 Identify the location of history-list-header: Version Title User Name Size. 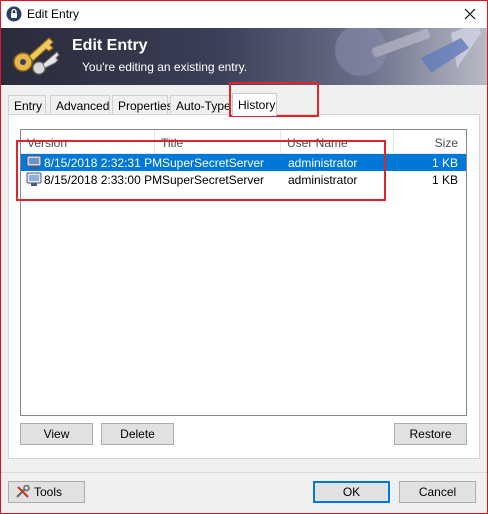
(243, 142).